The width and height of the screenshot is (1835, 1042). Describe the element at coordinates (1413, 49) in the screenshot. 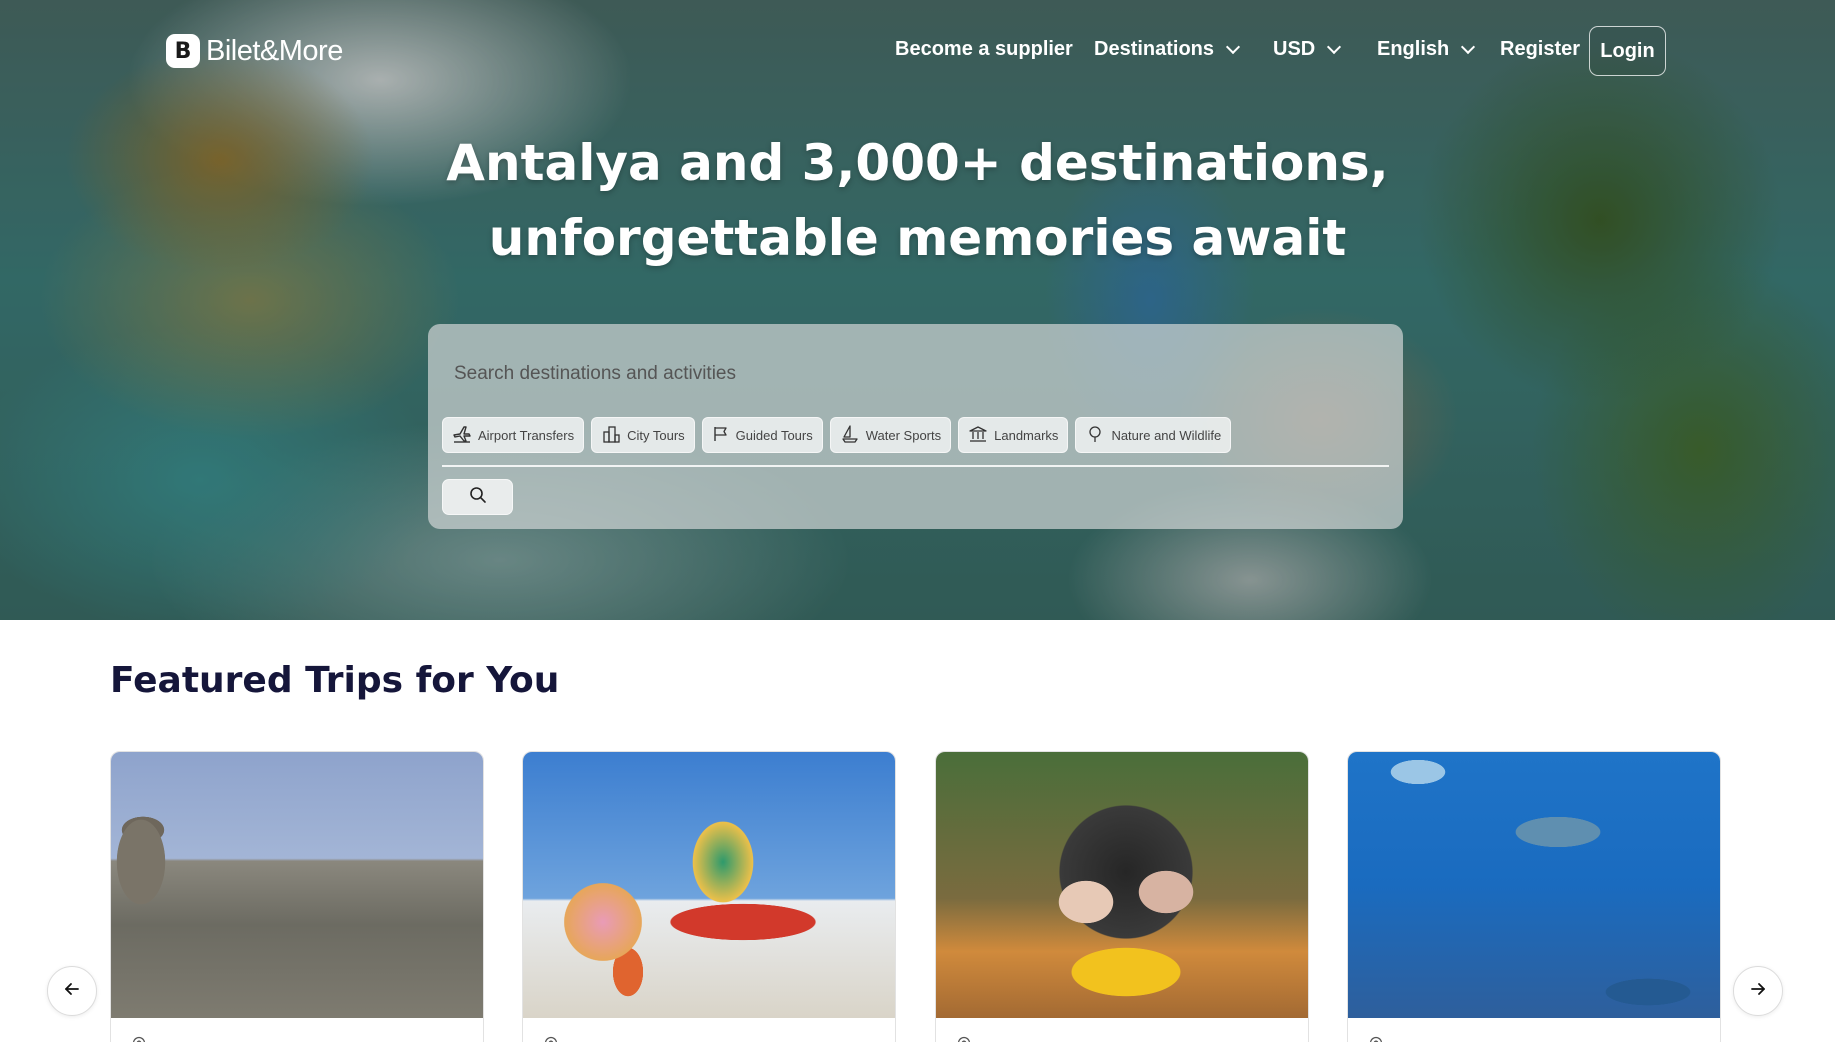

I see `language-label: English` at that location.